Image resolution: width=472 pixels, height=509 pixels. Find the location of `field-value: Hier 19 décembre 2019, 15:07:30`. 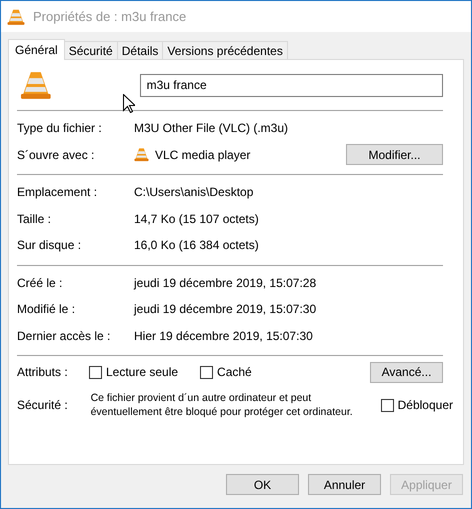

field-value: Hier 19 décembre 2019, 15:07:30 is located at coordinates (224, 335).